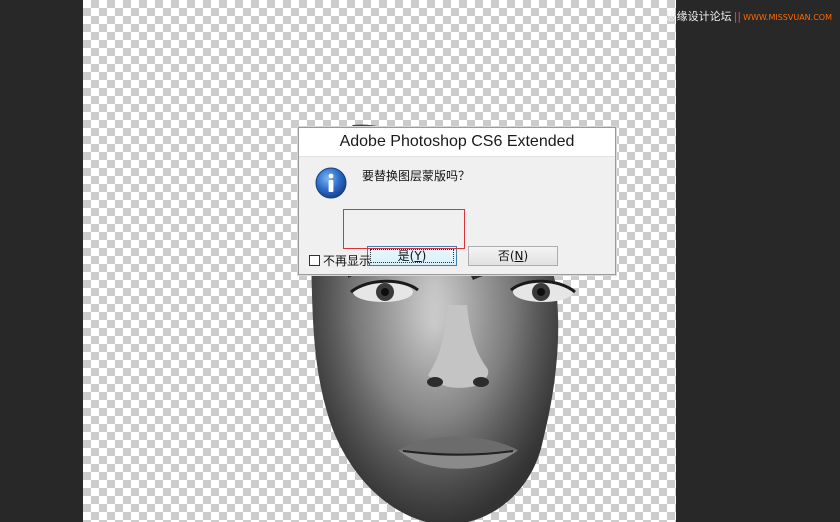 The width and height of the screenshot is (840, 522). I want to click on no-button-suffix: ), so click(526, 256).